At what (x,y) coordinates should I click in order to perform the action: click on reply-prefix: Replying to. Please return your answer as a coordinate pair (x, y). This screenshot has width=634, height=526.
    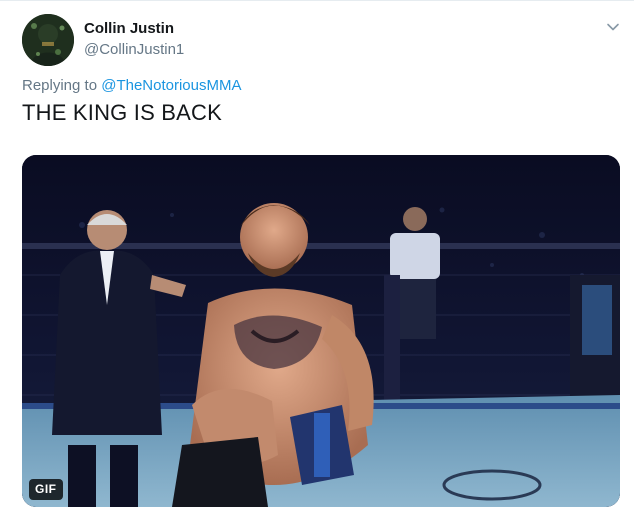
    Looking at the image, I should click on (60, 85).